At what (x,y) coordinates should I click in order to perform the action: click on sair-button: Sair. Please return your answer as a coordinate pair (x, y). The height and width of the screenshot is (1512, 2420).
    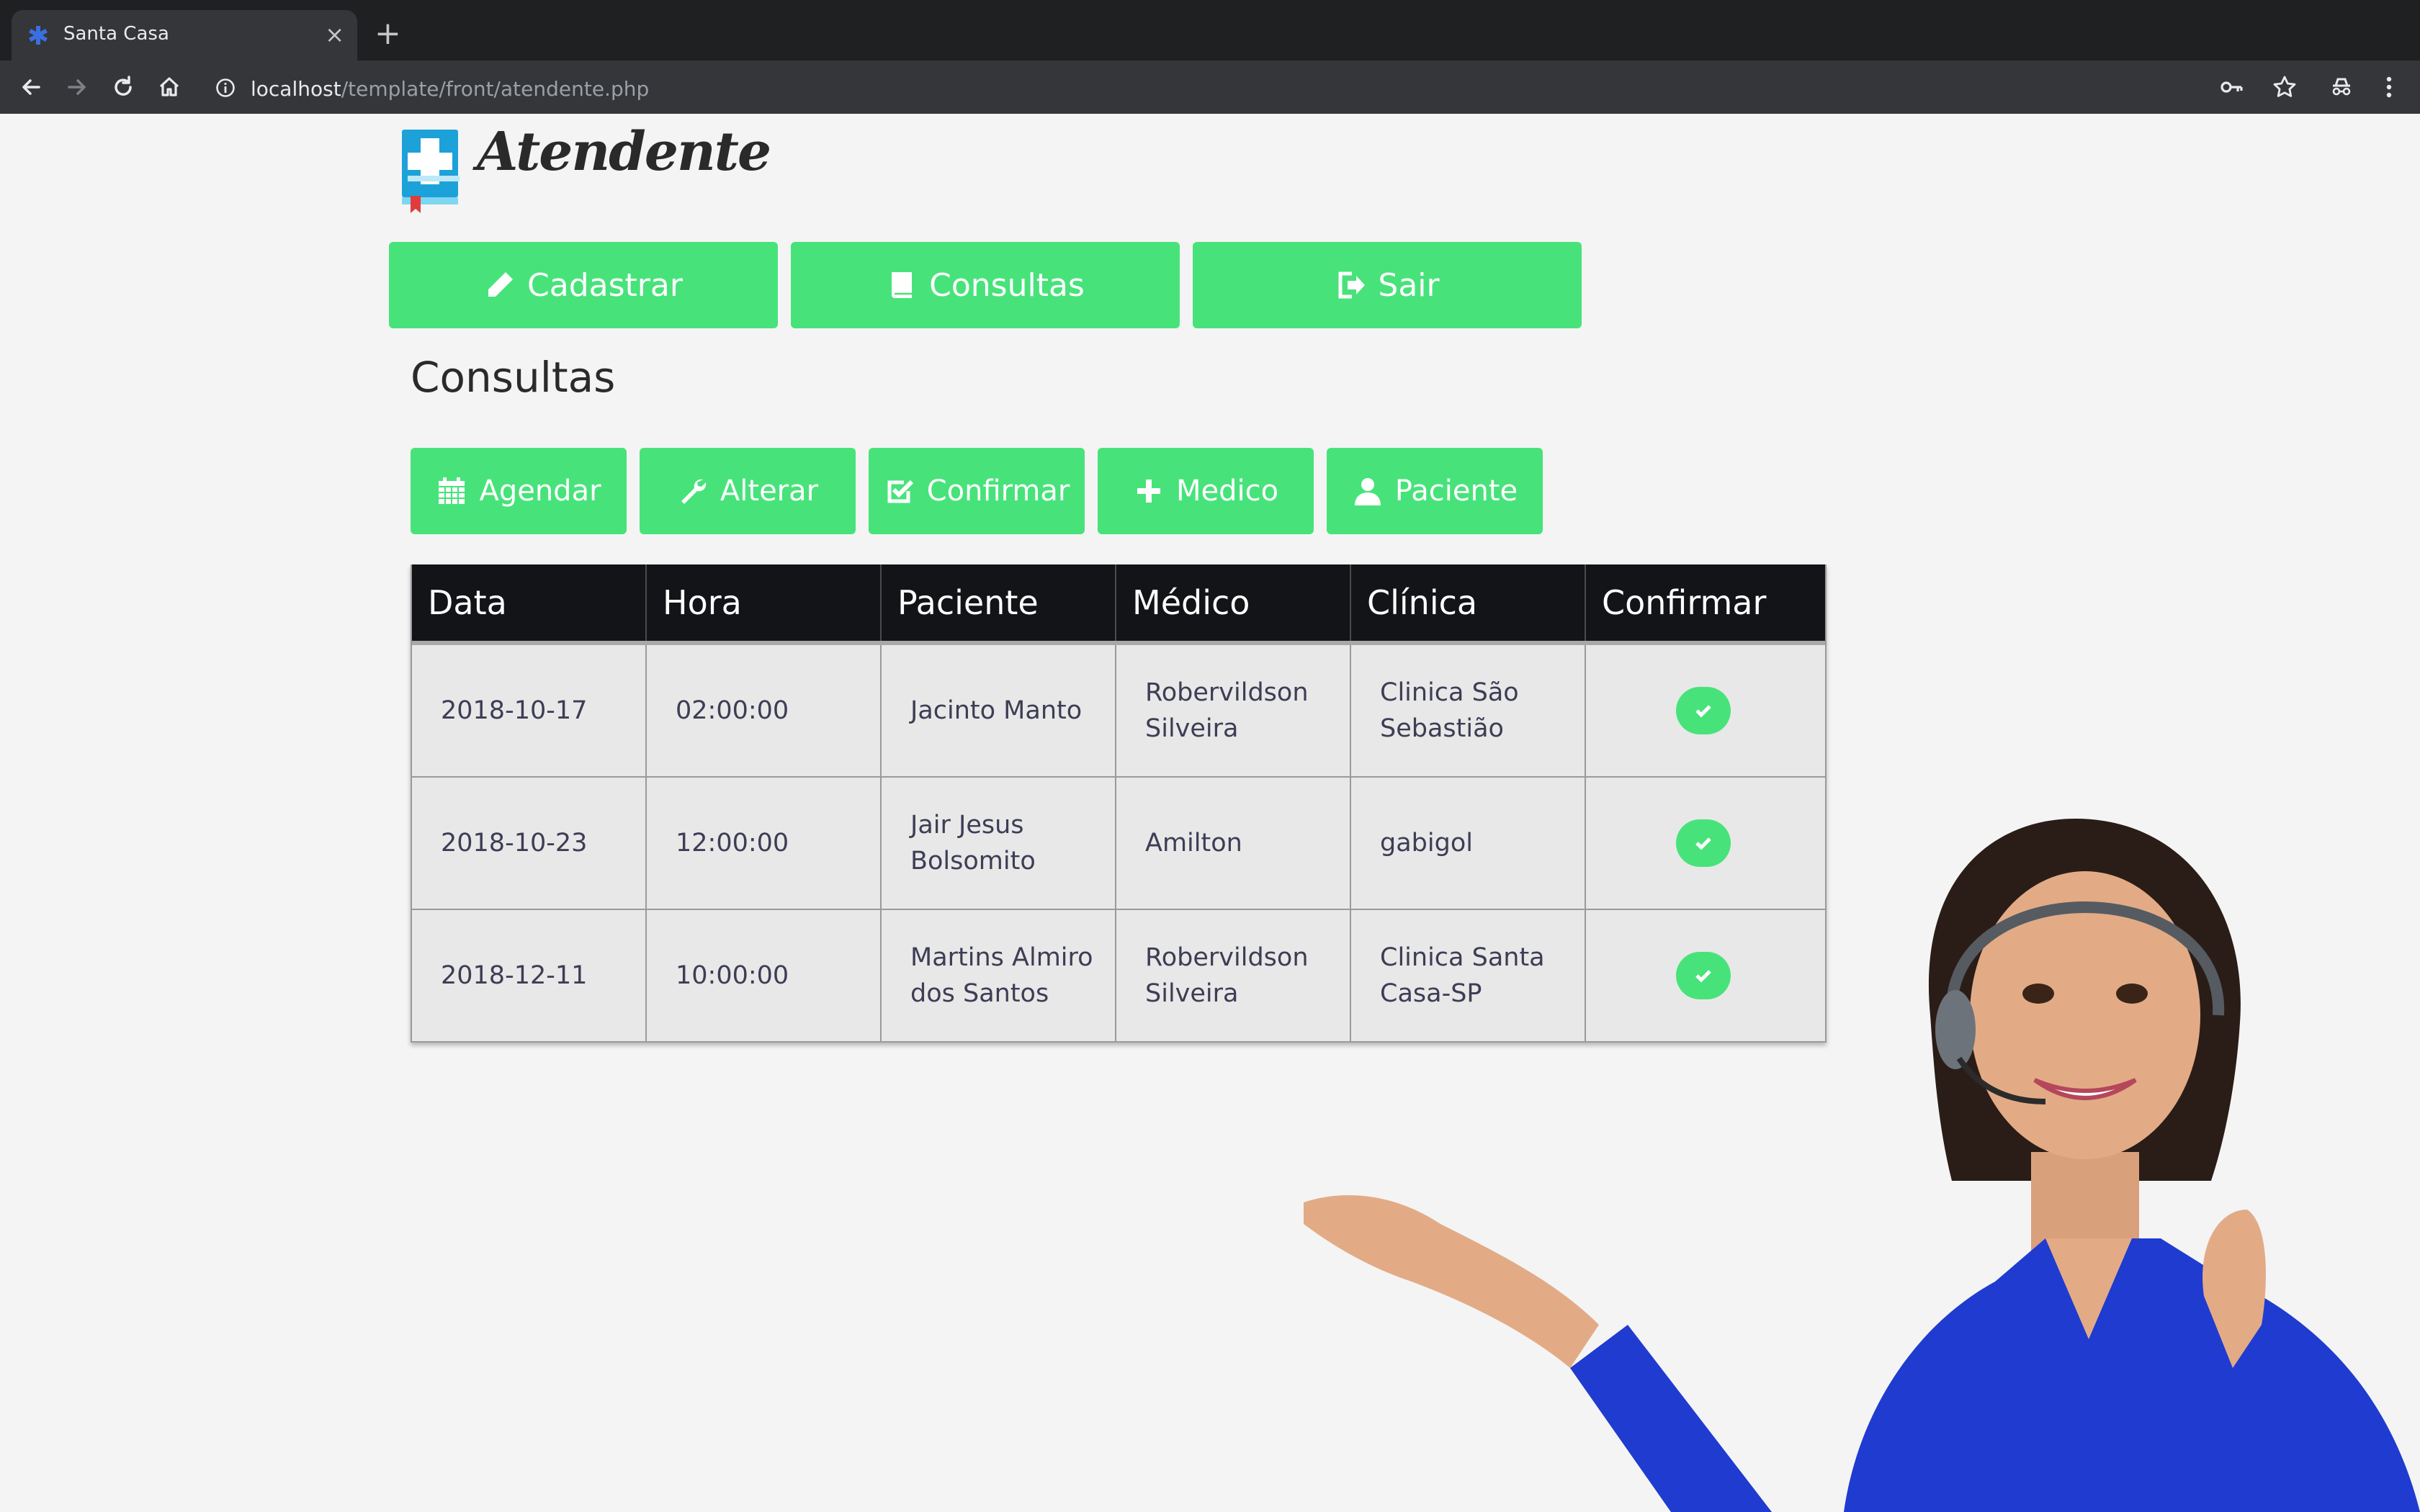
    Looking at the image, I should click on (1387, 285).